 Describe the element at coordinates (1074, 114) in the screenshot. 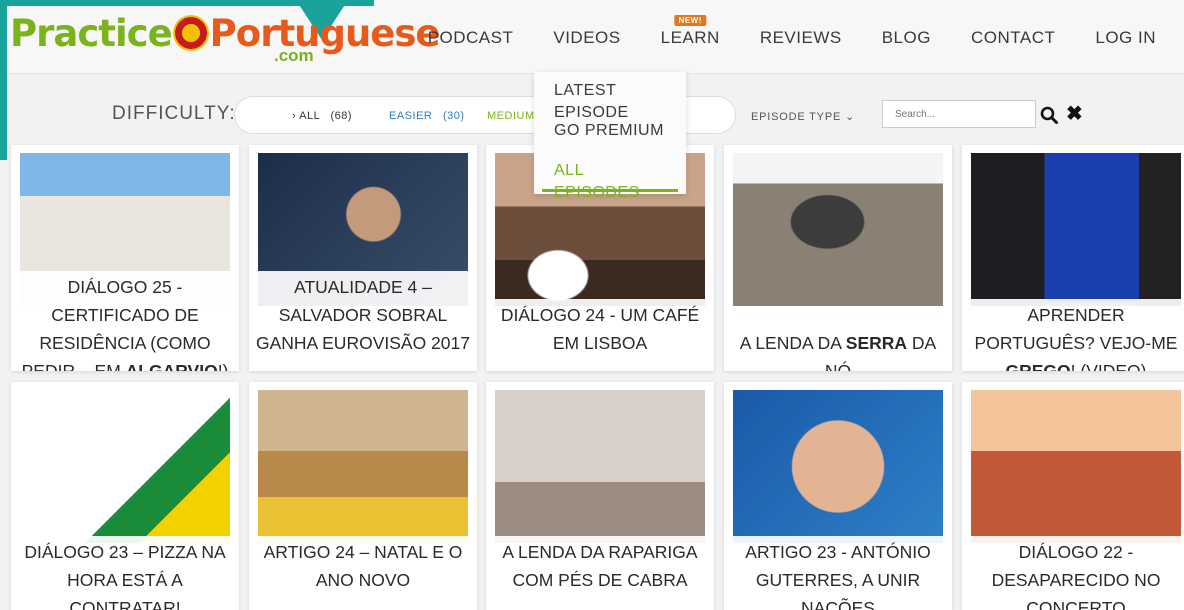

I see `close-icon: ✖` at that location.